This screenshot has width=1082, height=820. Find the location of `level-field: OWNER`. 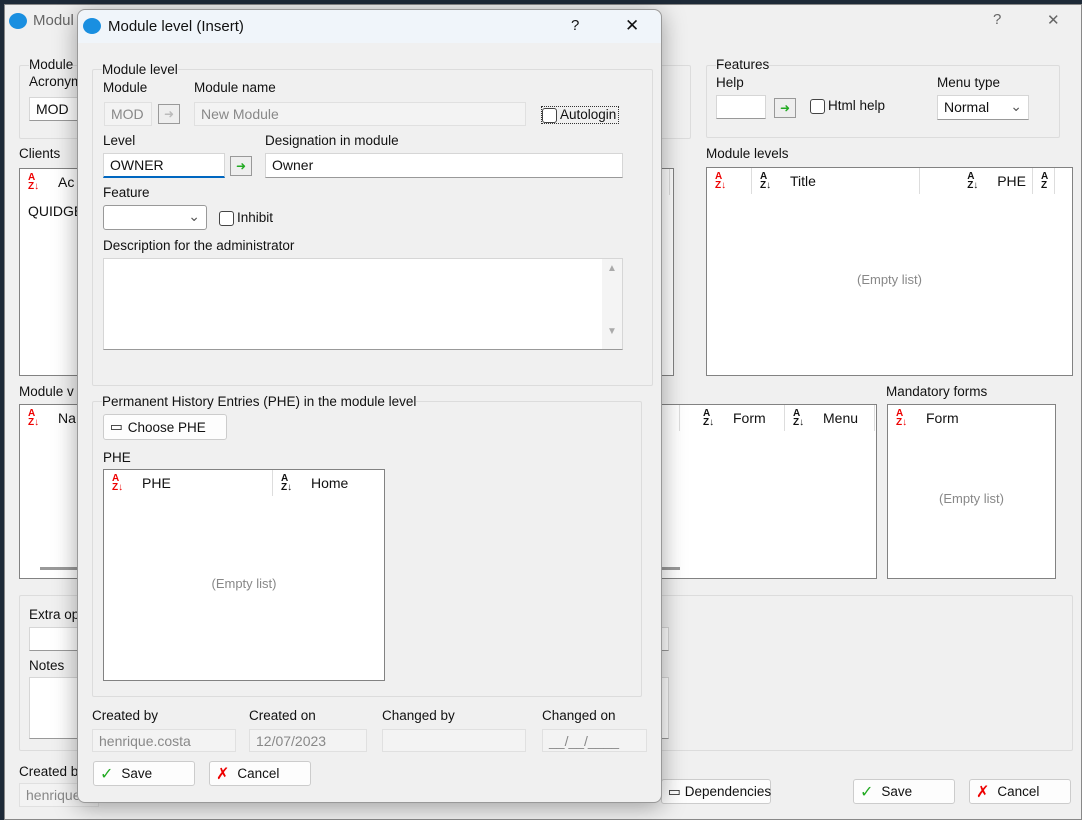

level-field: OWNER is located at coordinates (164, 165).